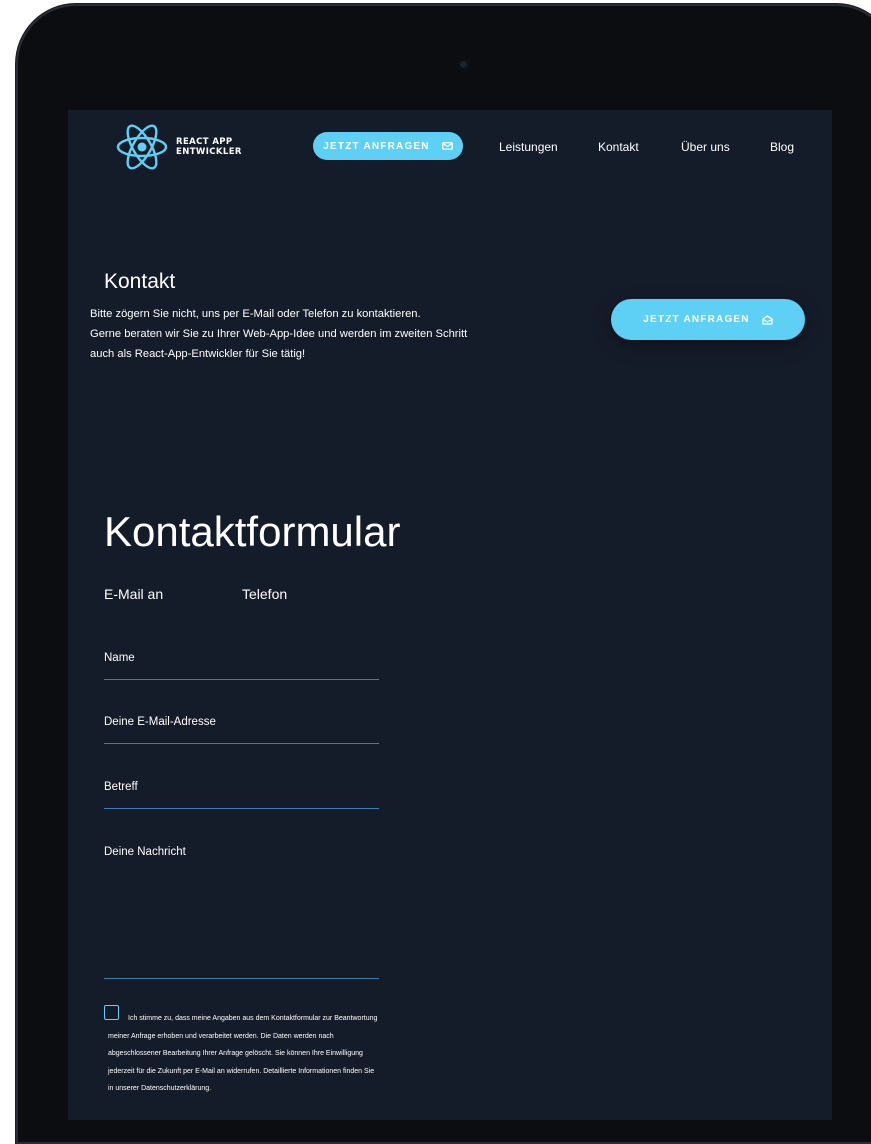 This screenshot has height=1144, width=871. What do you see at coordinates (528, 147) in the screenshot?
I see `nav-item-leistungen: Leistungen` at bounding box center [528, 147].